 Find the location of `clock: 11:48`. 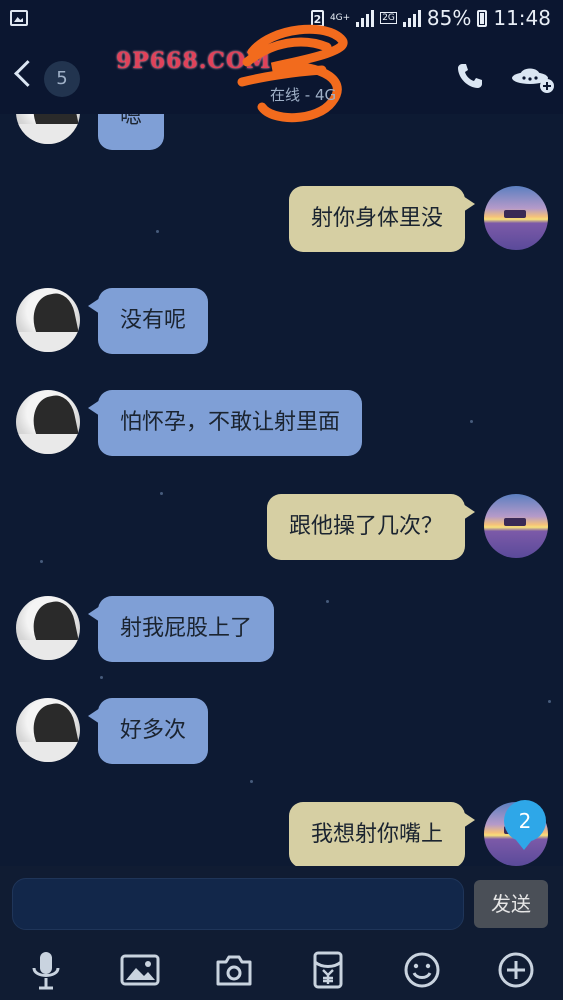

clock: 11:48 is located at coordinates (522, 18).